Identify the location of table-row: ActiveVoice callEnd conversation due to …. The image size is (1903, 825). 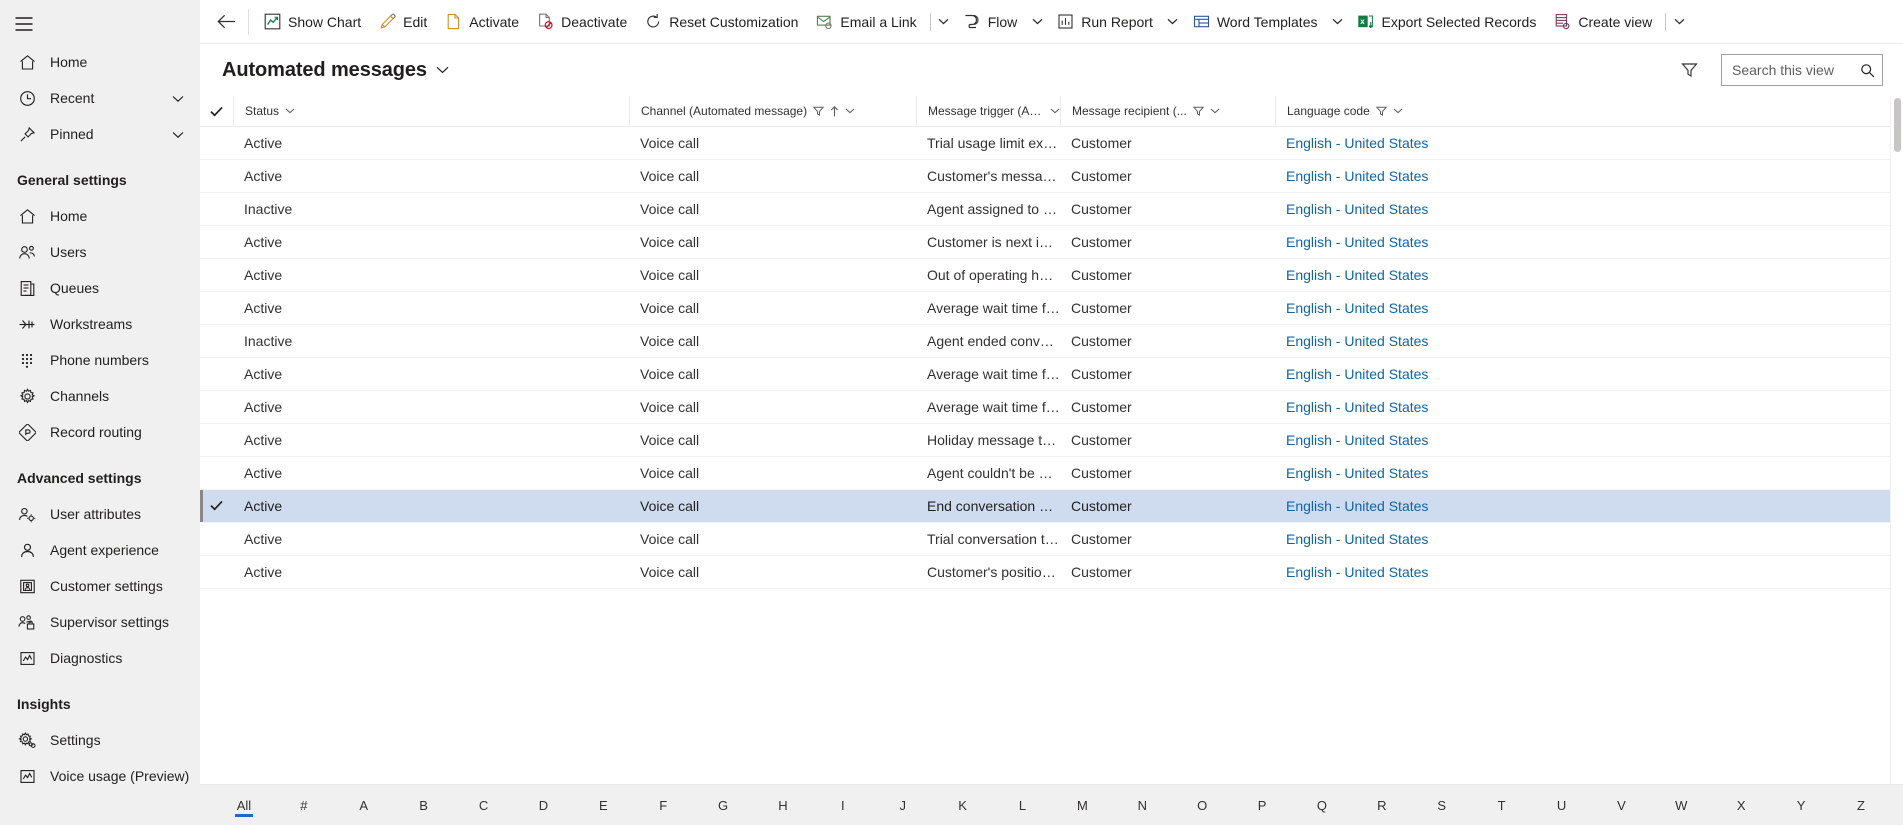
(1051, 506).